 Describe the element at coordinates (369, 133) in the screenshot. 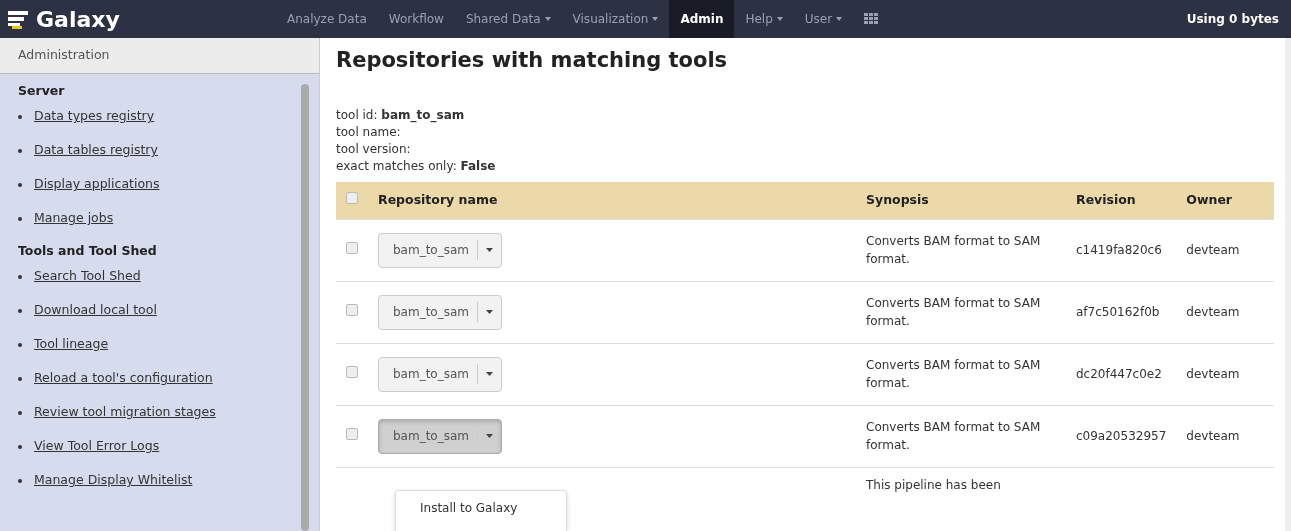

I see `info-line: tool name:` at that location.